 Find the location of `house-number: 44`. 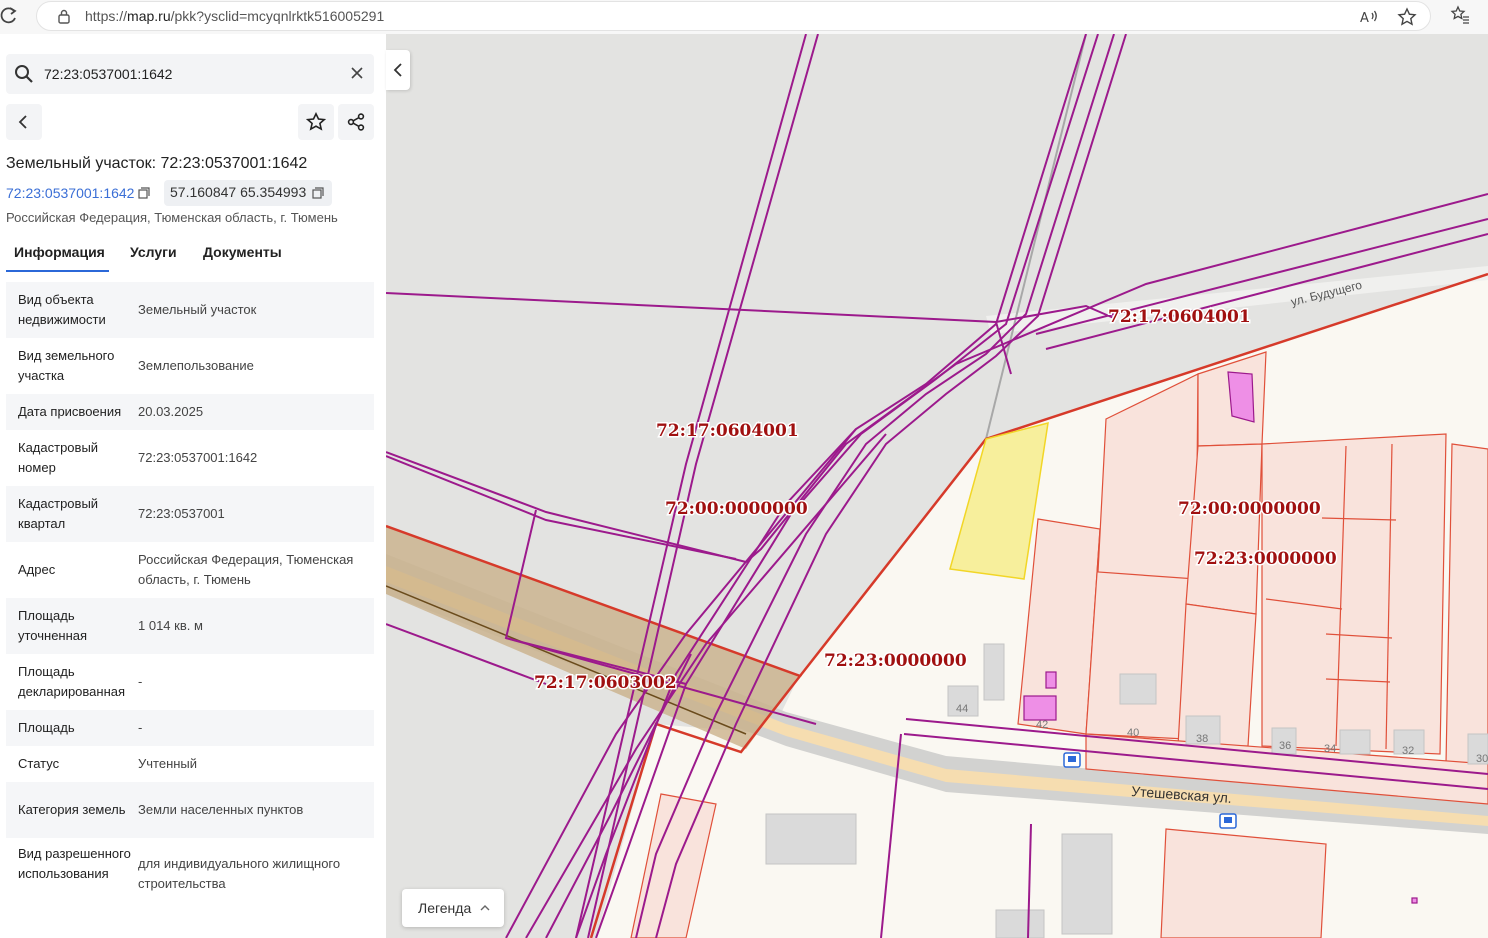

house-number: 44 is located at coordinates (962, 709).